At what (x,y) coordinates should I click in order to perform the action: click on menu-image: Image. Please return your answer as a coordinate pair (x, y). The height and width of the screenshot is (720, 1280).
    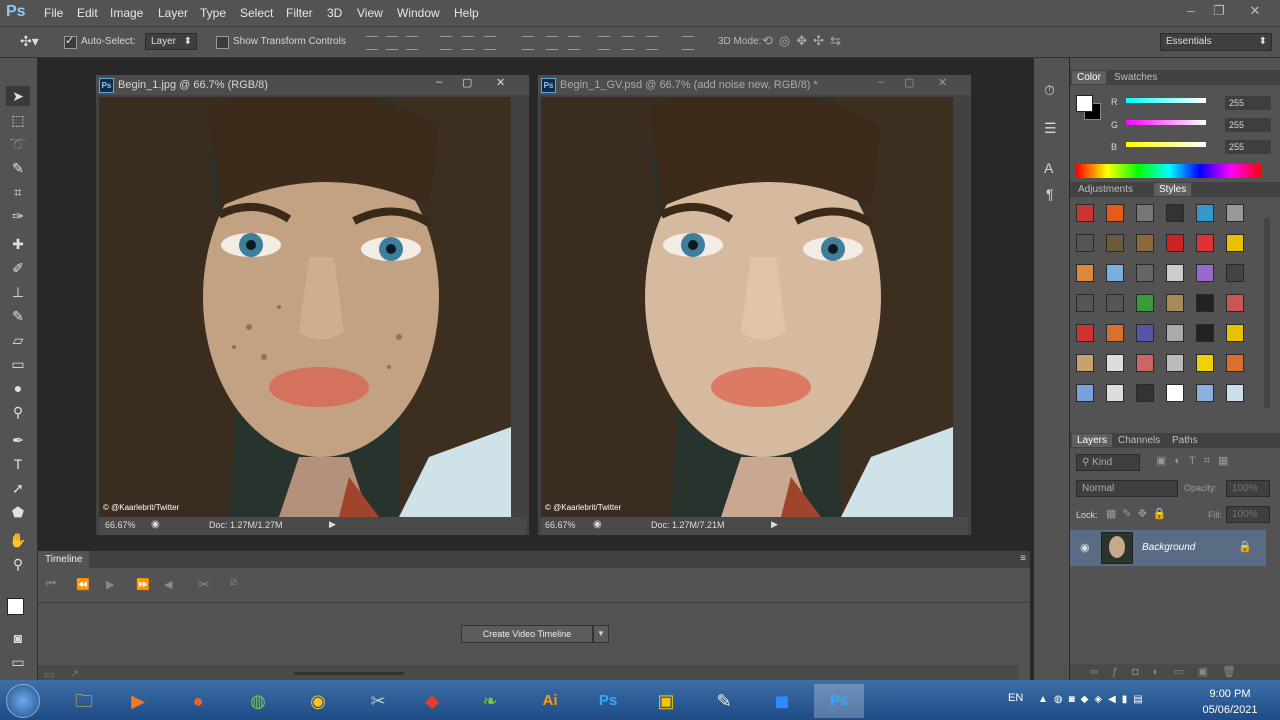
    Looking at the image, I should click on (126, 13).